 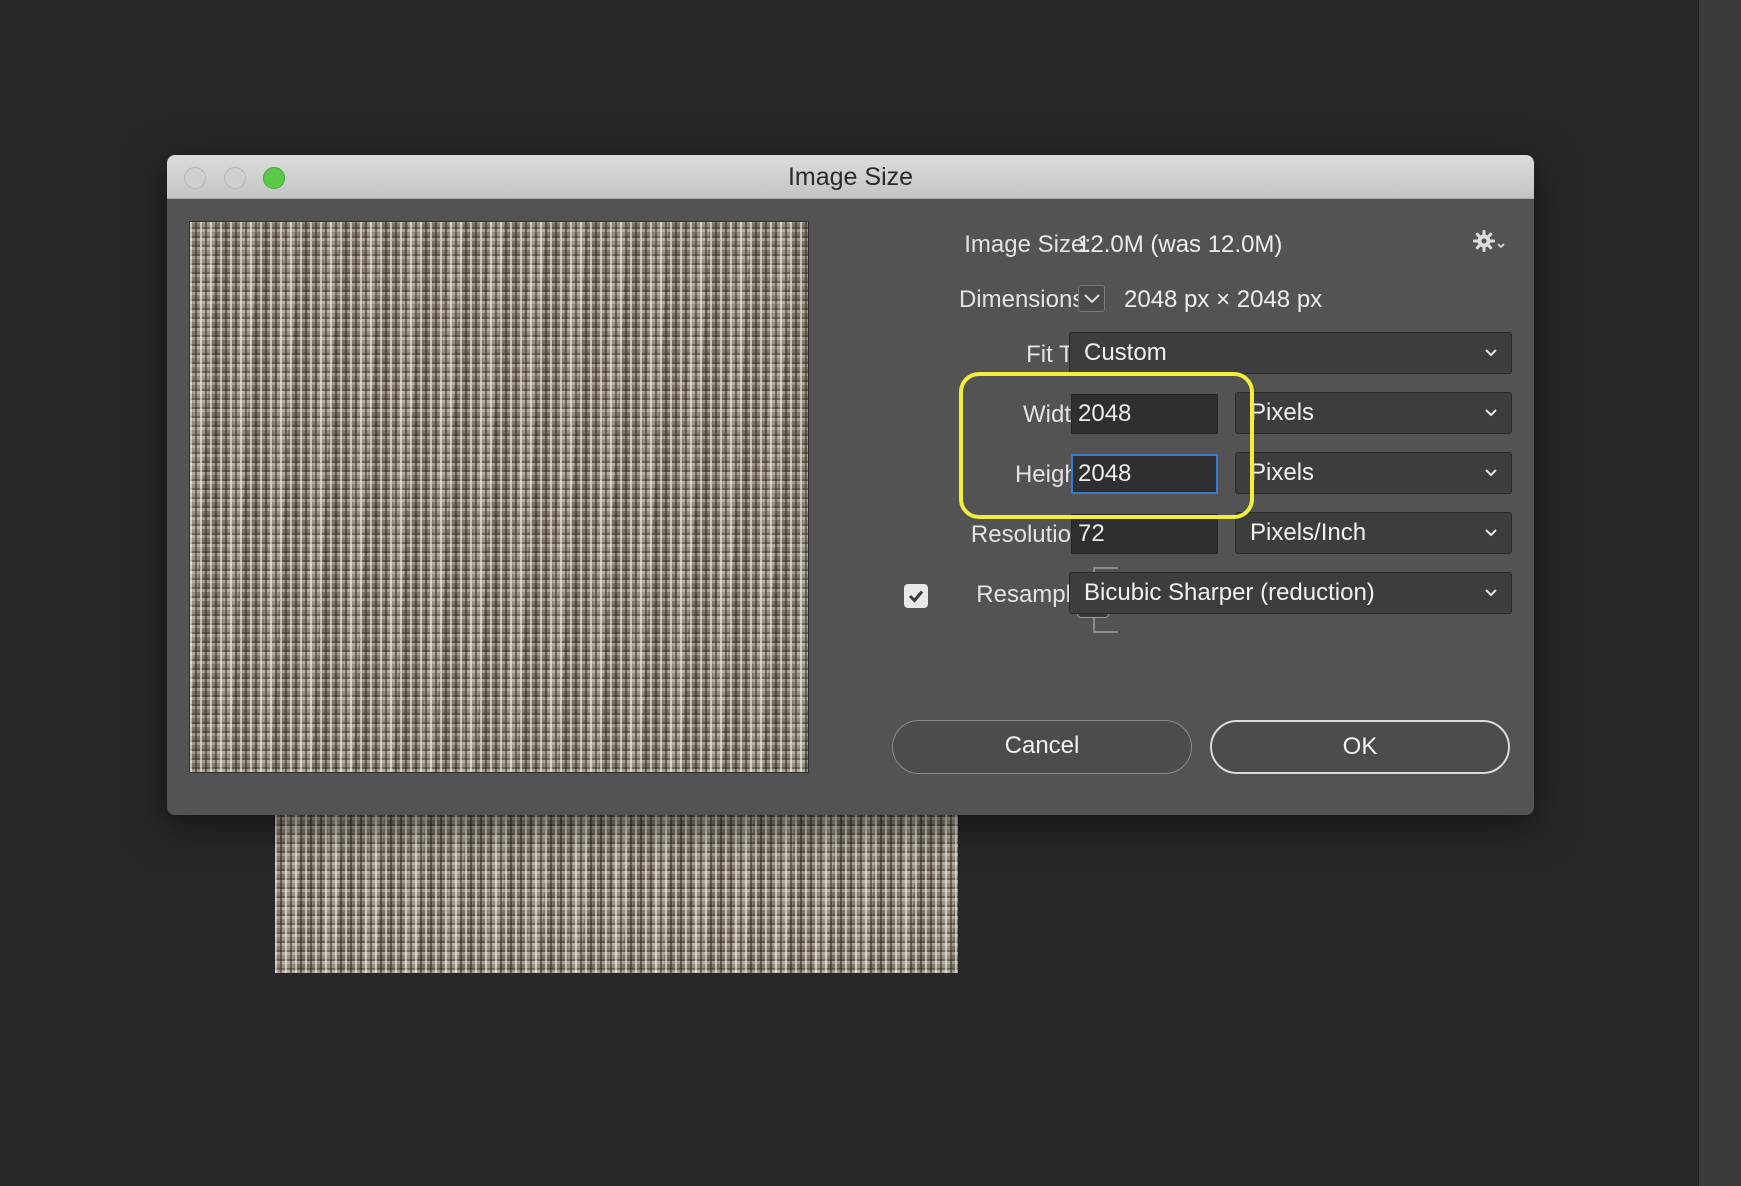 What do you see at coordinates (1125, 352) in the screenshot?
I see `fit-to-value: Custom` at bounding box center [1125, 352].